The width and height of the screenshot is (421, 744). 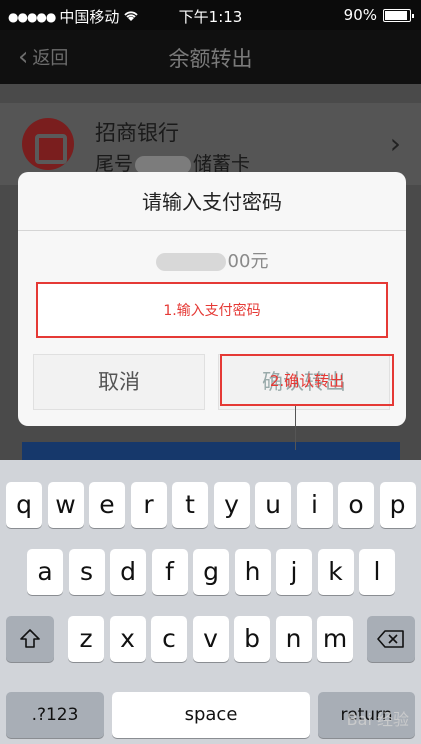 I want to click on bank-name: 招商银行, so click(x=137, y=133).